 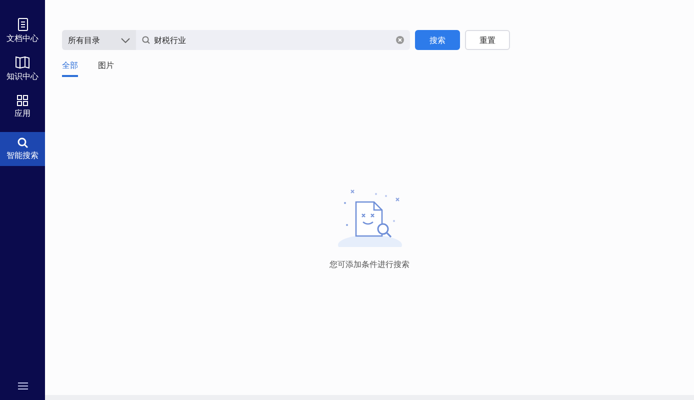 I want to click on search-button: 搜索, so click(x=437, y=40).